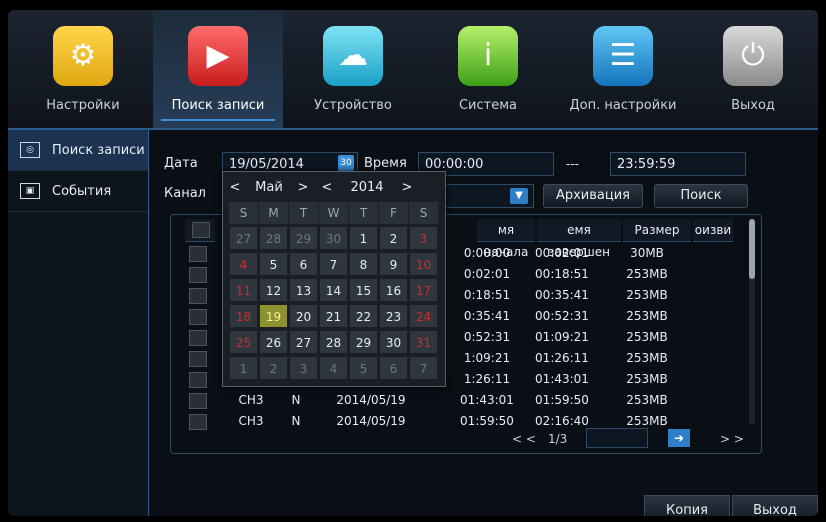 Image resolution: width=826 pixels, height=522 pixels. I want to click on prev-year-button: <, so click(327, 187).